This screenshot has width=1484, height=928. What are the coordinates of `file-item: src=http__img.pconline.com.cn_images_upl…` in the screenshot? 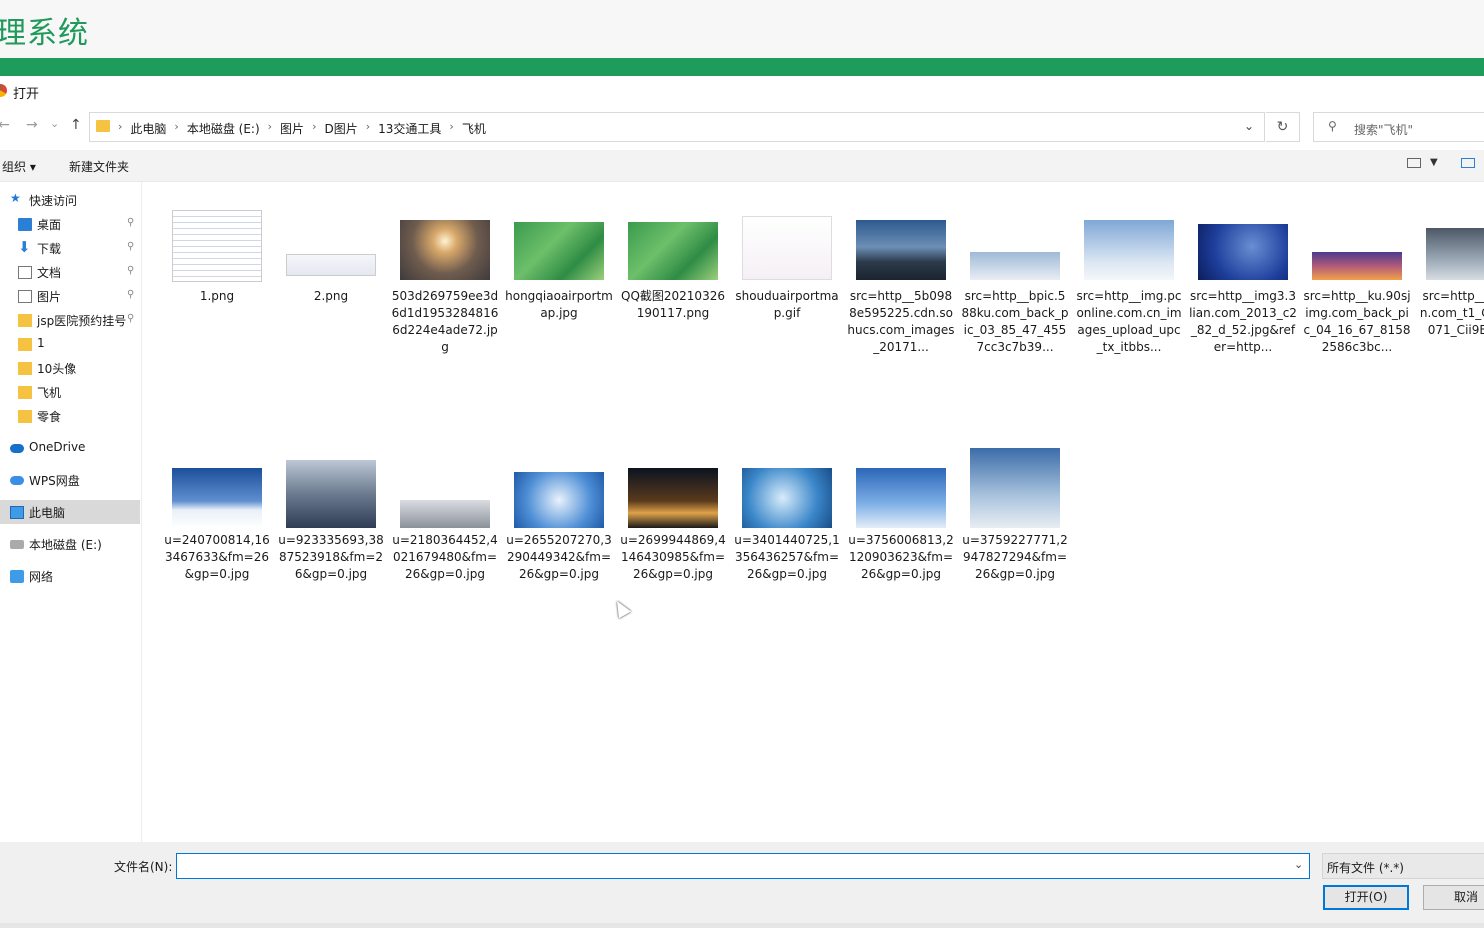 It's located at (1129, 294).